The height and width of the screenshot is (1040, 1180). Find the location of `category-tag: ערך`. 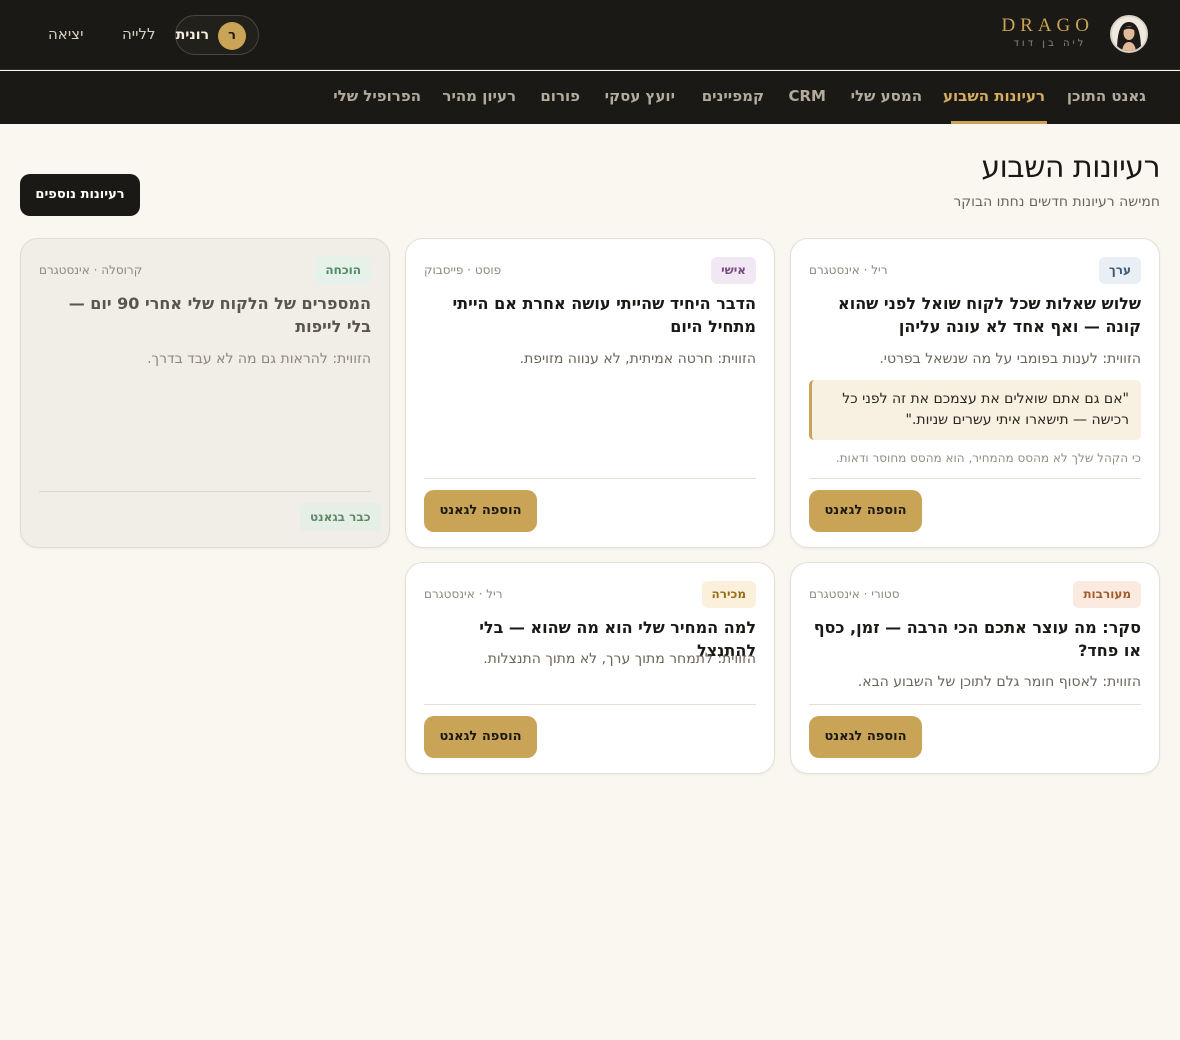

category-tag: ערך is located at coordinates (1119, 270).